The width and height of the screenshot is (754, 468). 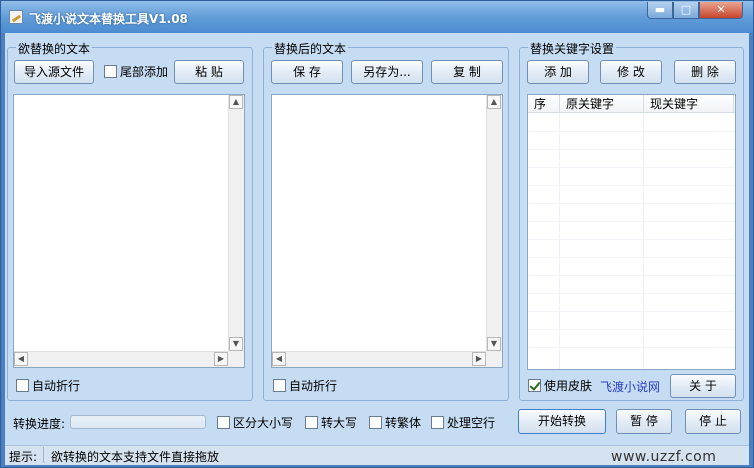 I want to click on minimize-button: ▬, so click(x=660, y=10).